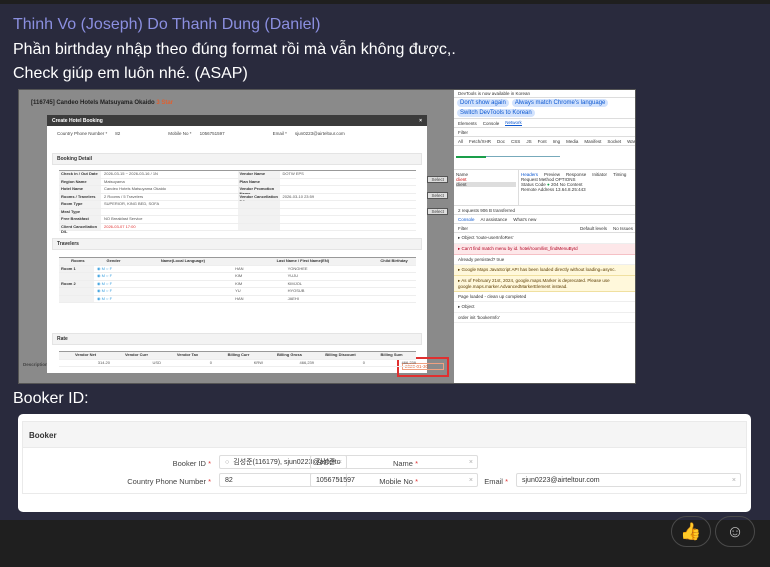 The height and width of the screenshot is (567, 770). Describe the element at coordinates (114, 181) in the screenshot. I see `cell: Matsuyama` at that location.